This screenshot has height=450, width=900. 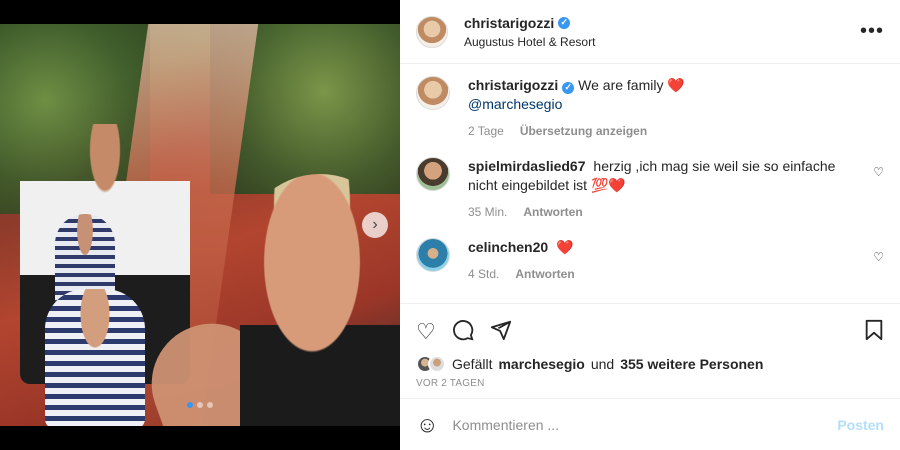 I want to click on caption-mention: @marchesegio, so click(x=676, y=104).